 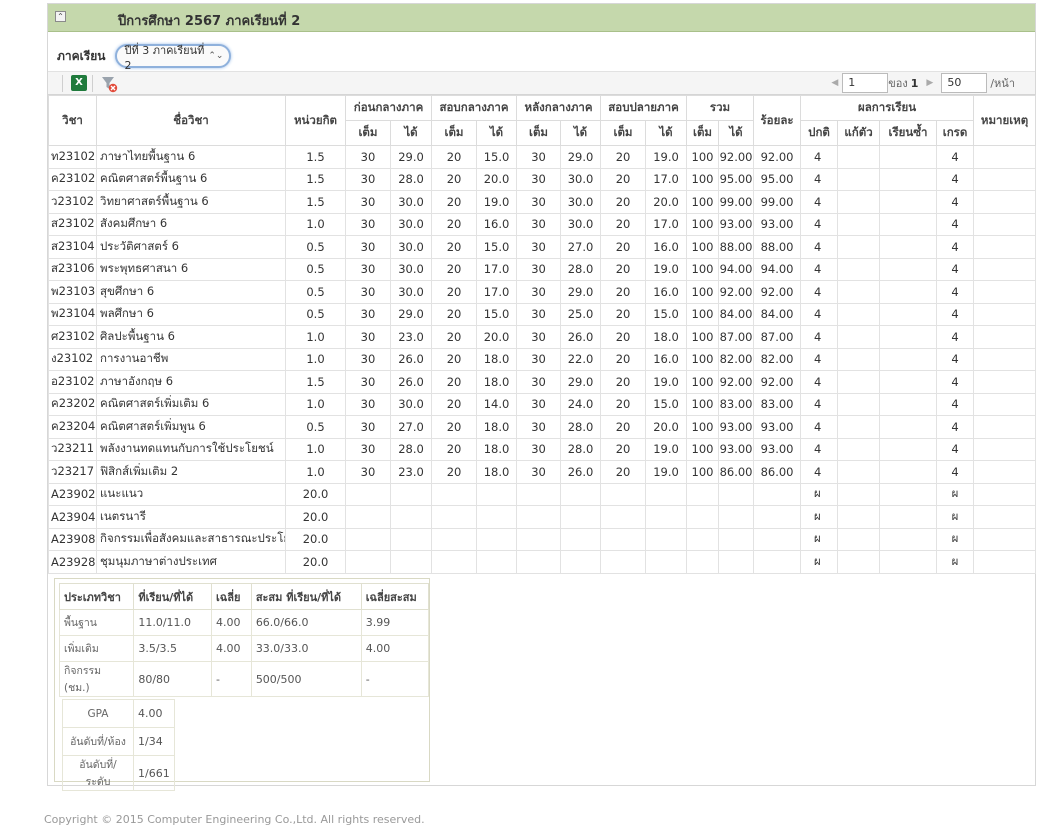 I want to click on subject-name-cell: ฟิสิกส์เพิ่มเติม 2, so click(x=191, y=472).